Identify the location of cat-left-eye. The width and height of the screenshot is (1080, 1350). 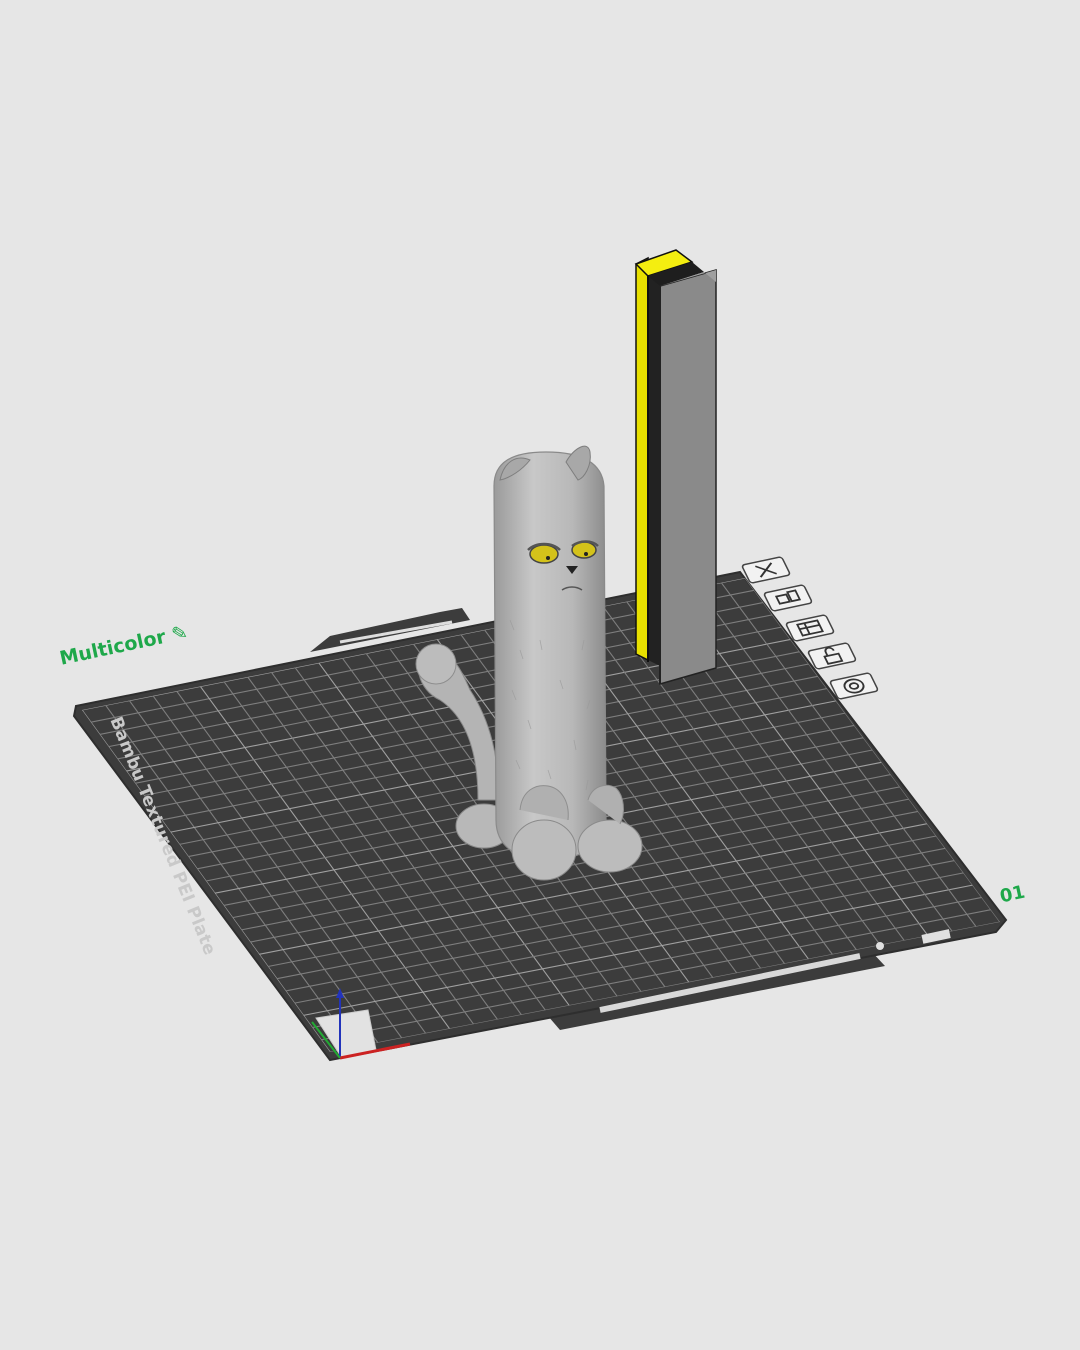
(544, 554).